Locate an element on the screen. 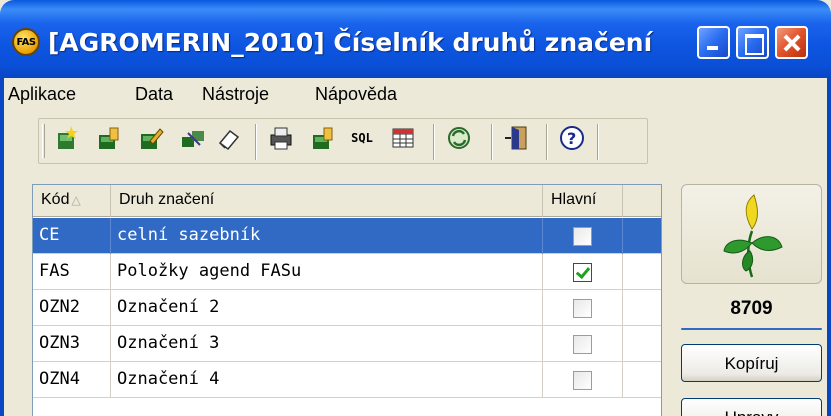  column-header-hlavni: Hlavní is located at coordinates (583, 201).